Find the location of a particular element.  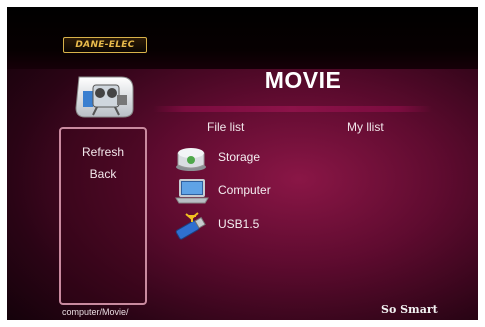

list-item-label: USB1.5 is located at coordinates (239, 224).